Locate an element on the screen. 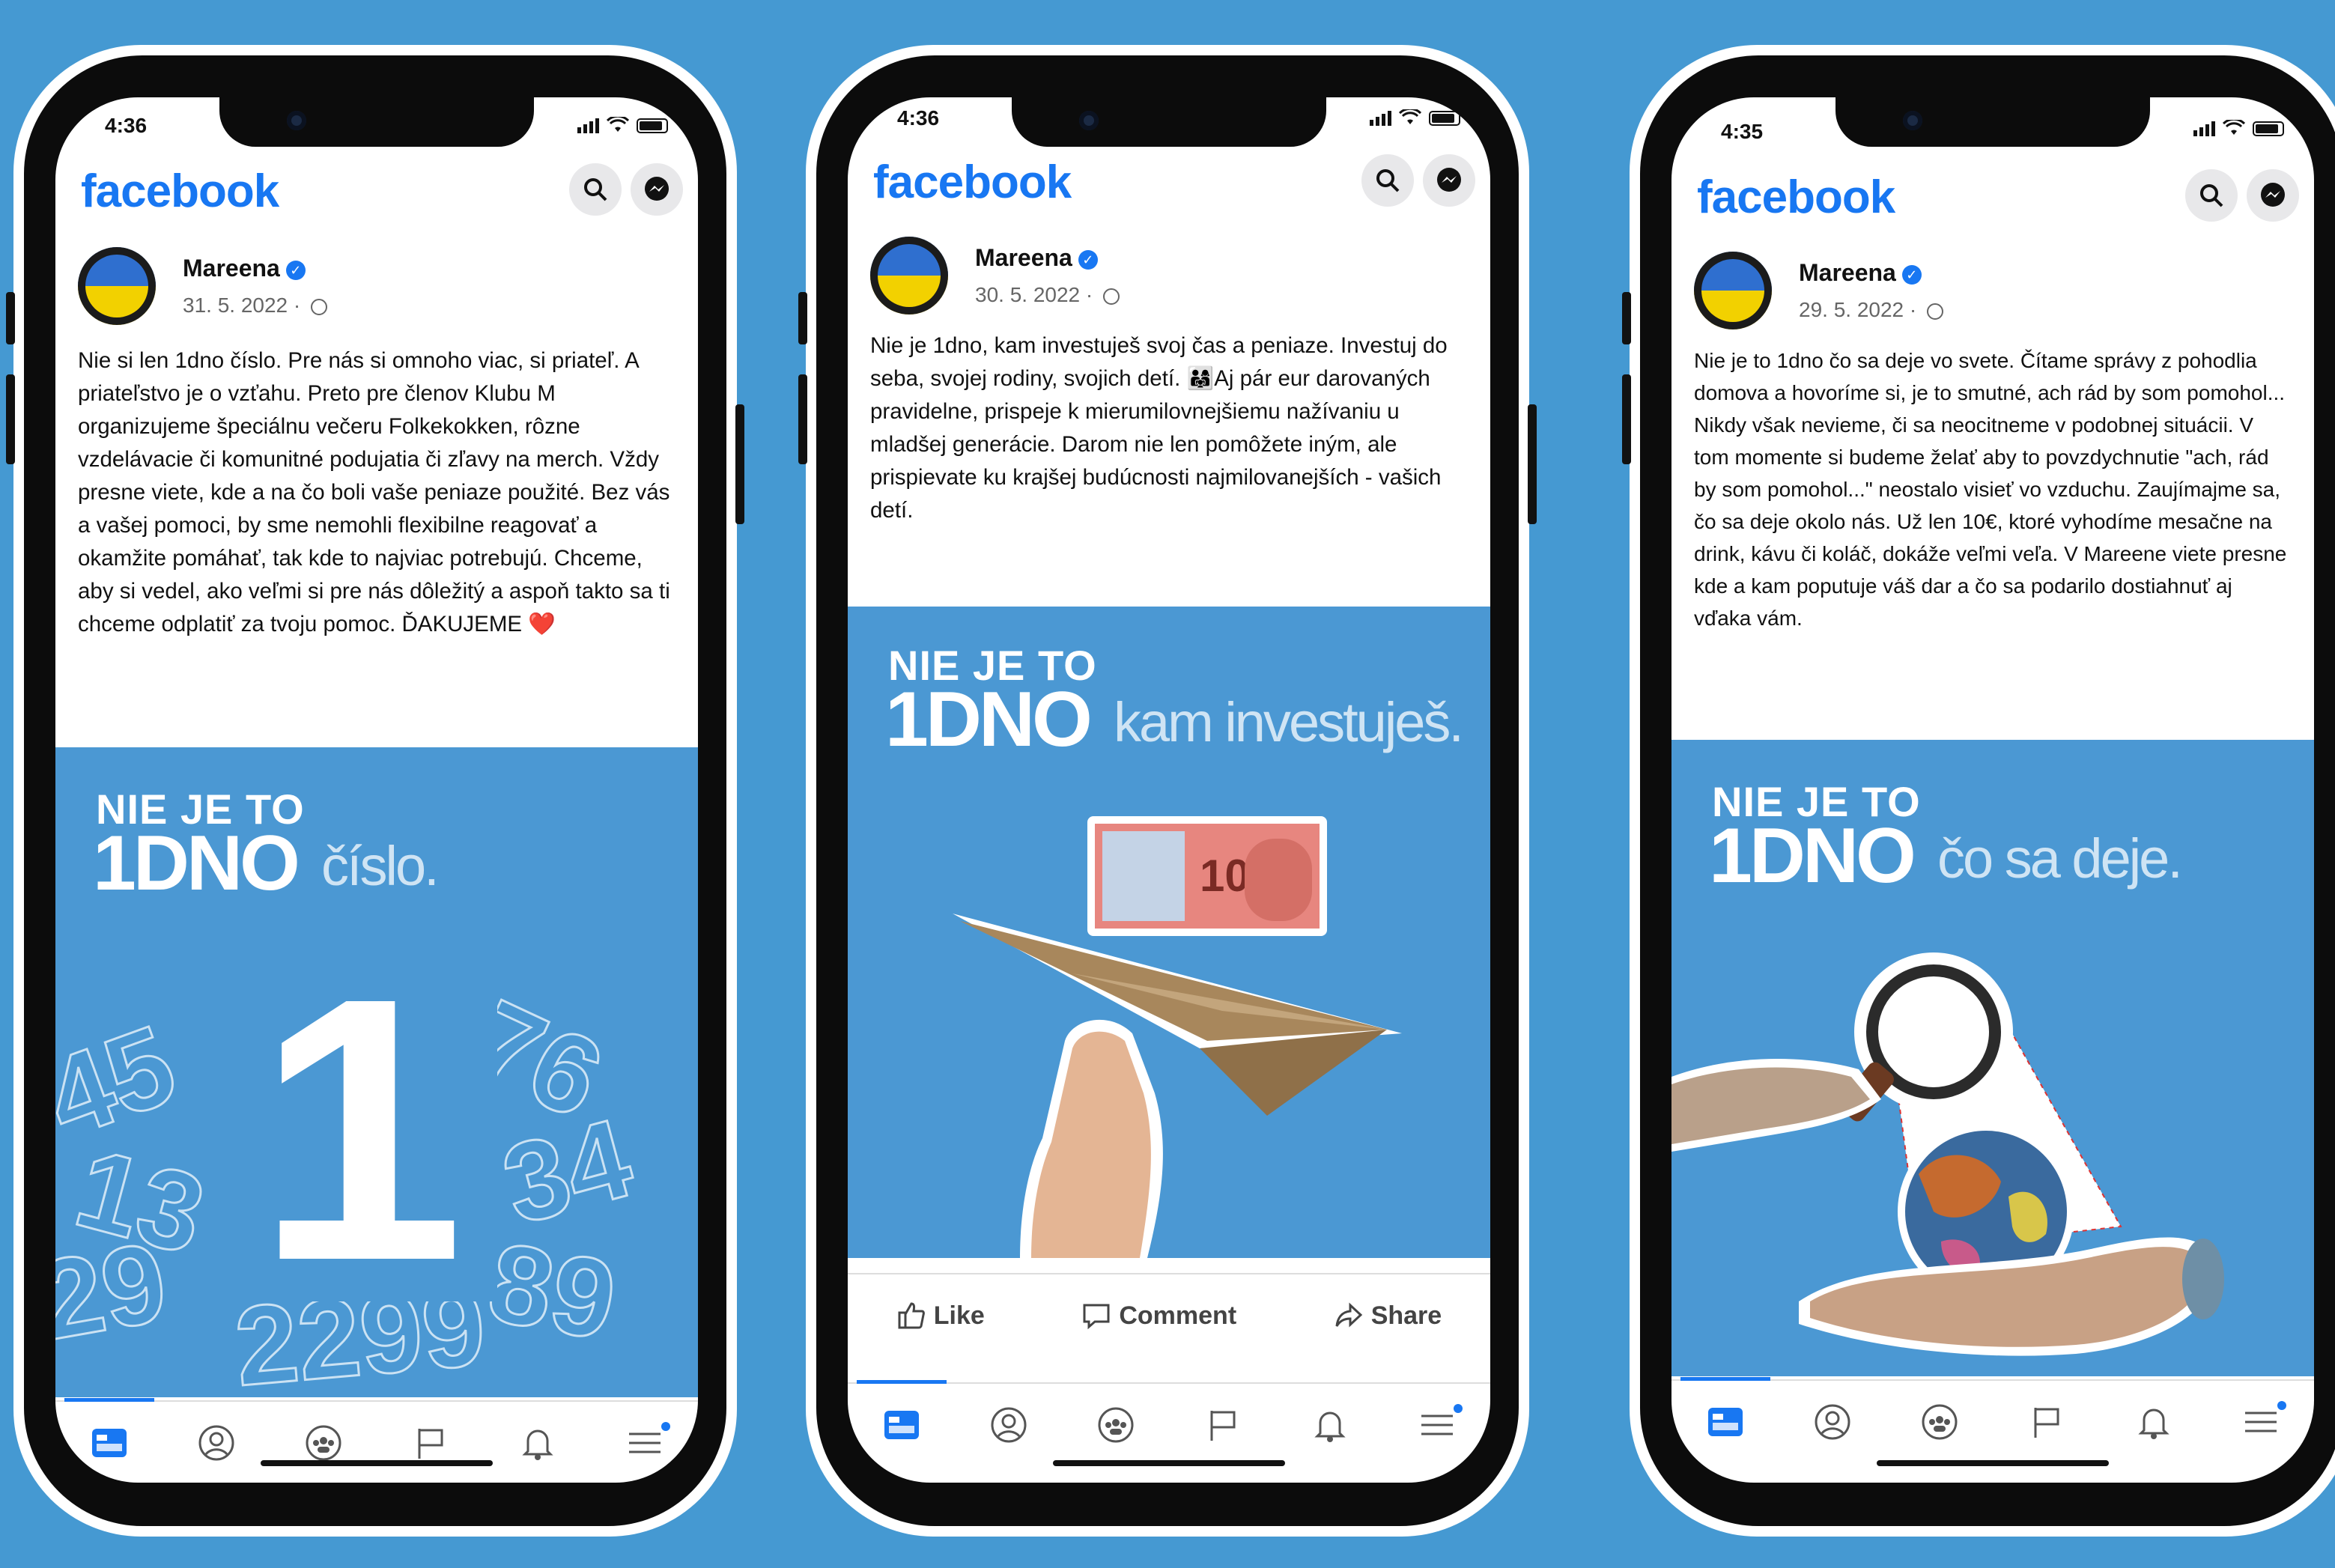  notch is located at coordinates (1992, 122).